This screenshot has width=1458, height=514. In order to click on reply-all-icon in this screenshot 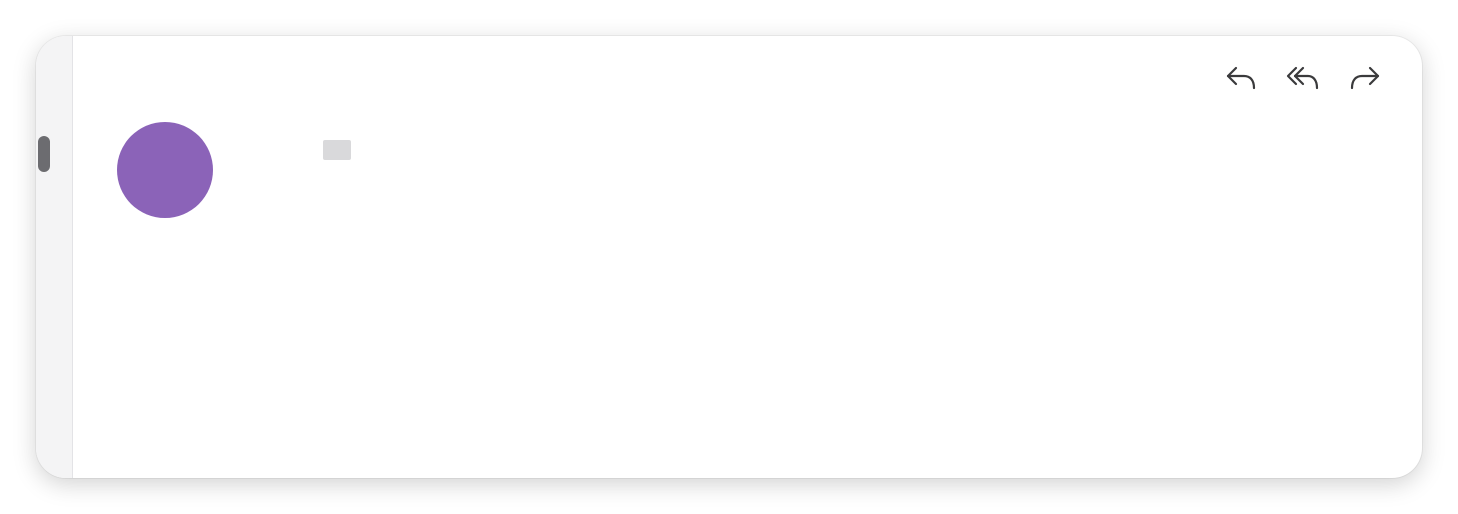, I will do `click(1302, 78)`.